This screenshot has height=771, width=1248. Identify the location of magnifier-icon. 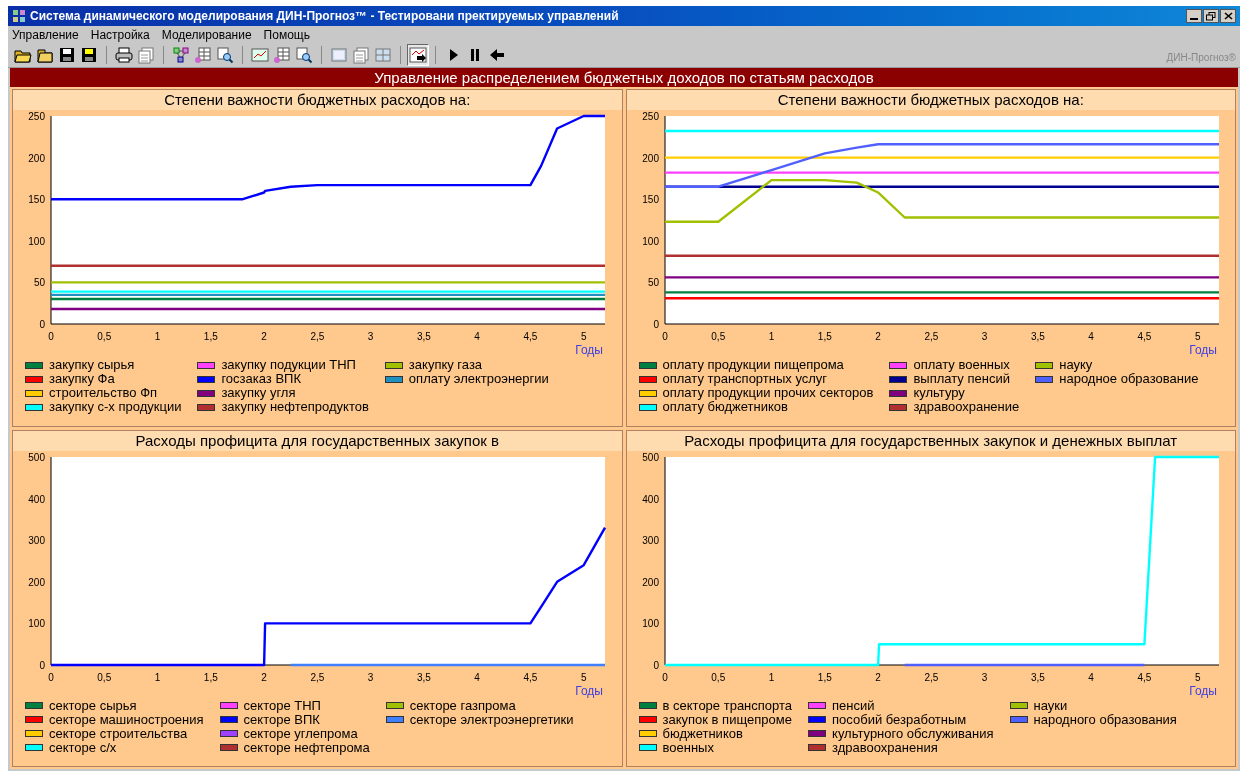
(225, 55).